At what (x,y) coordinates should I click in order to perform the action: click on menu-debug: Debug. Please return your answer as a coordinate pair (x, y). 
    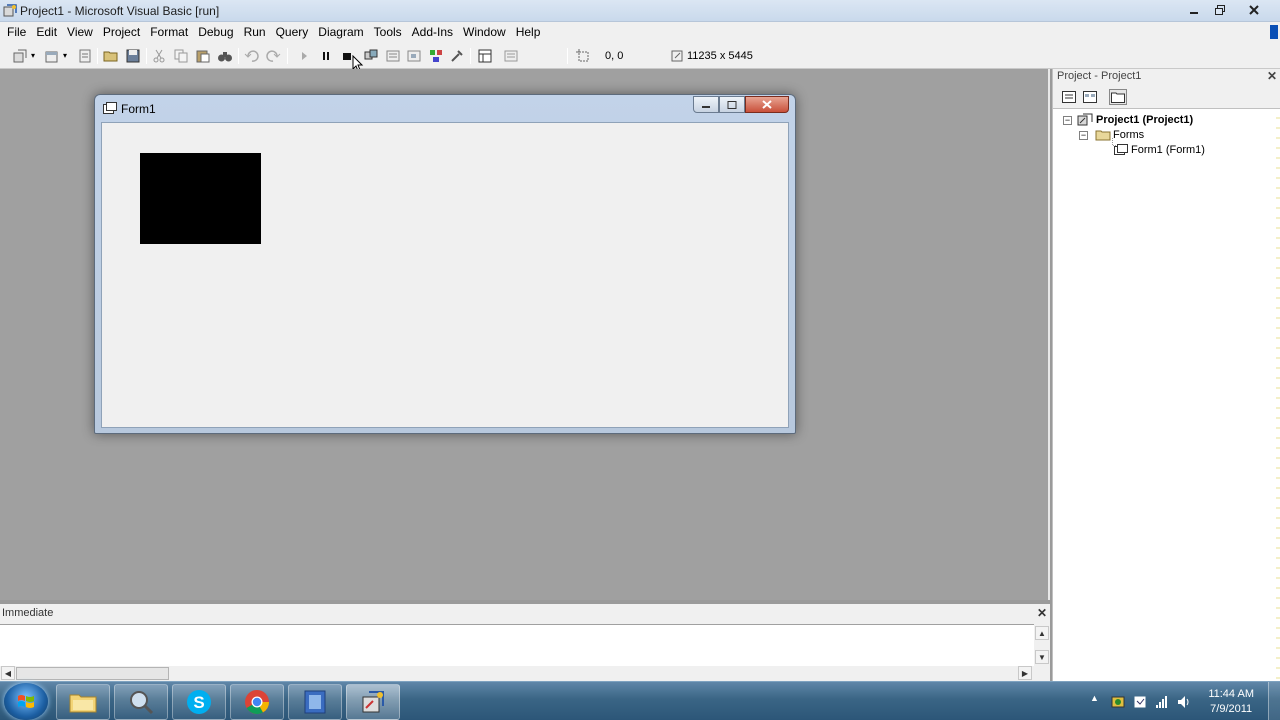
    Looking at the image, I should click on (215, 32).